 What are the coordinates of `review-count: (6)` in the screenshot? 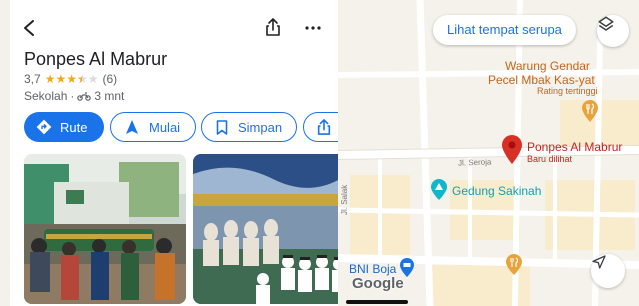 It's located at (110, 79).